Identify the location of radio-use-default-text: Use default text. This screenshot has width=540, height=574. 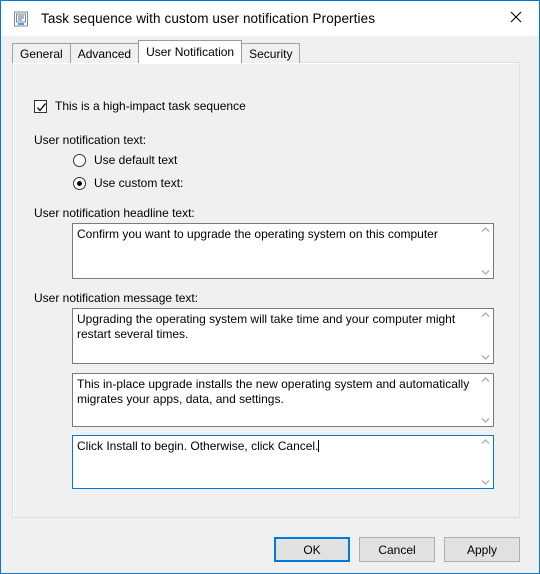
(125, 160).